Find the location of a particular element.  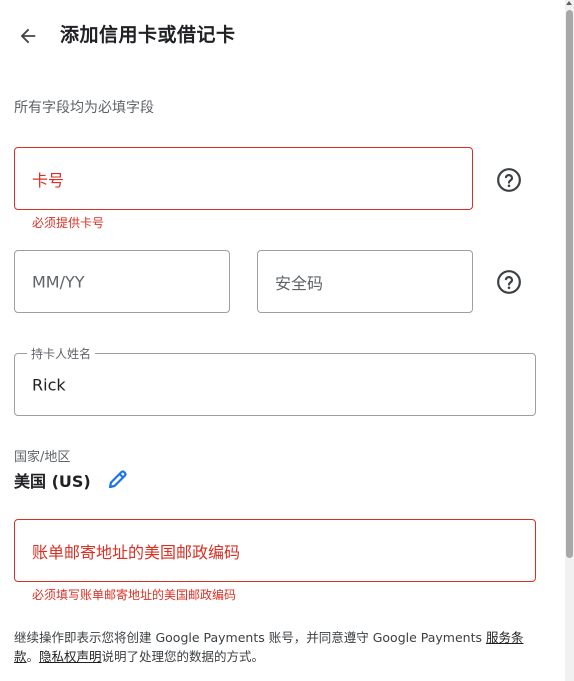

card-number-error: 必须提供卡号 is located at coordinates (68, 223).